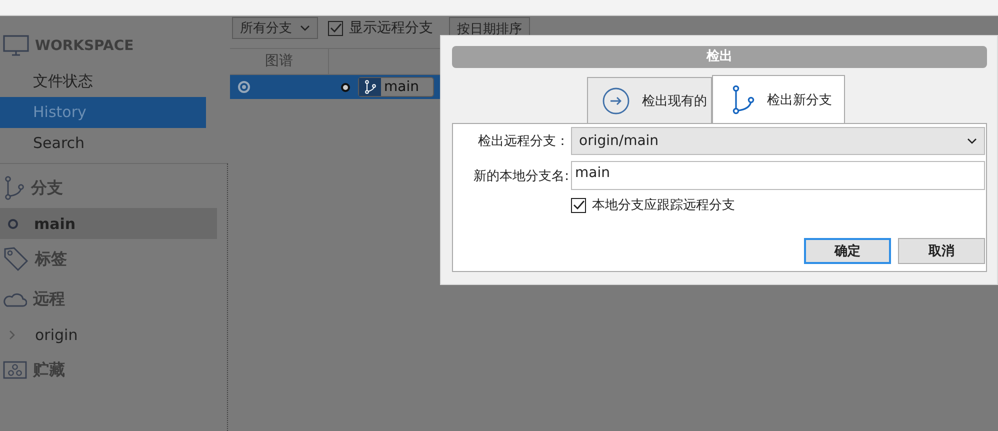 Image resolution: width=998 pixels, height=431 pixels. What do you see at coordinates (103, 112) in the screenshot?
I see `sidebar-item: History` at bounding box center [103, 112].